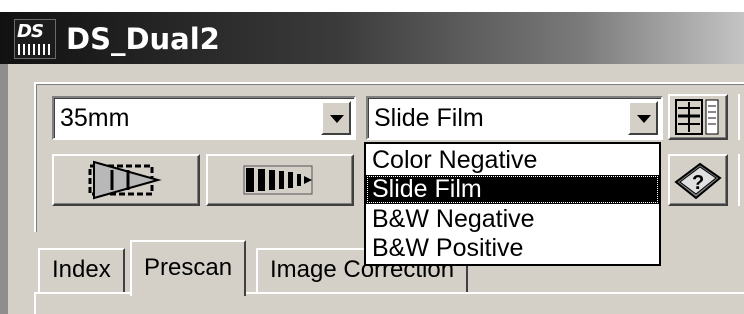 The image size is (744, 314). What do you see at coordinates (455, 160) in the screenshot?
I see `option-label: Color Negative` at bounding box center [455, 160].